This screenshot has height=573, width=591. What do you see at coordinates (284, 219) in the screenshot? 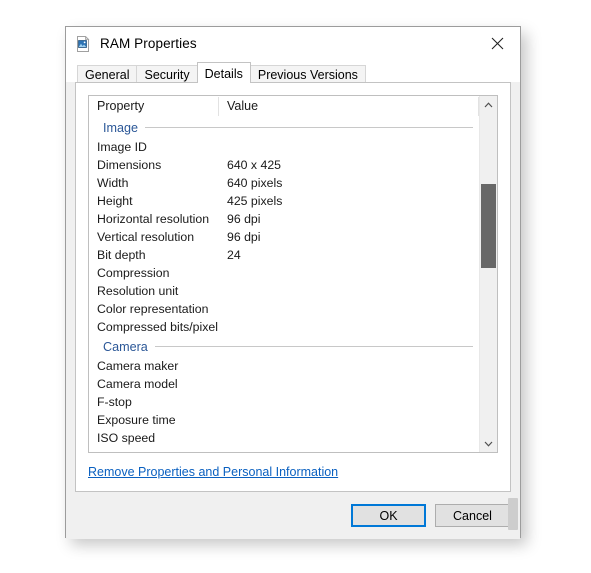
I see `table-row: Horizontal resolution 96 dpi` at bounding box center [284, 219].